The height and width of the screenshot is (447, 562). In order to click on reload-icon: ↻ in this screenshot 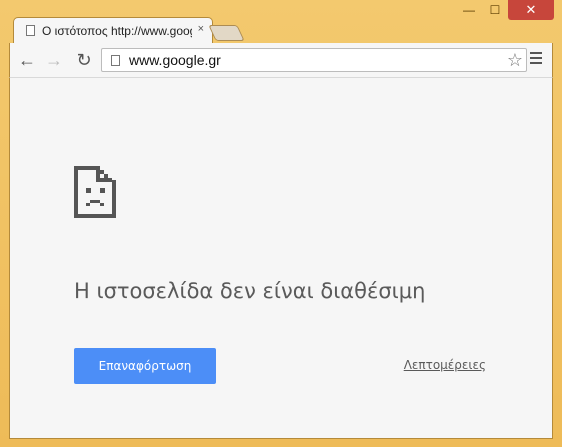, I will do `click(84, 60)`.